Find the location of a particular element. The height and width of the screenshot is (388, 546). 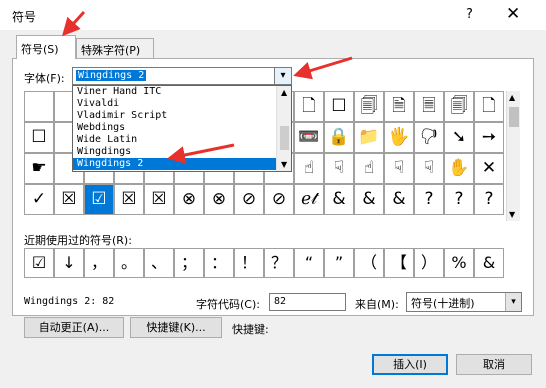

symbol-cell: ✓ is located at coordinates (39, 199).